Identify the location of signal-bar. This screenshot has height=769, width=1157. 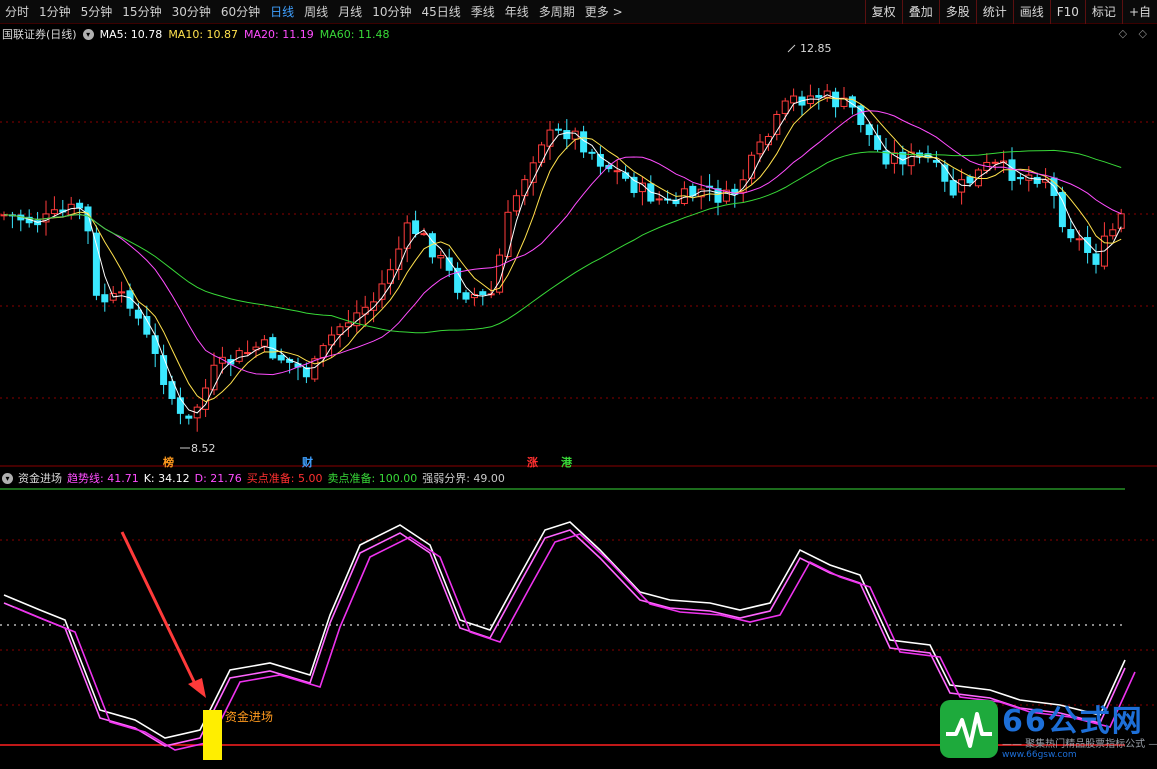
(212, 735).